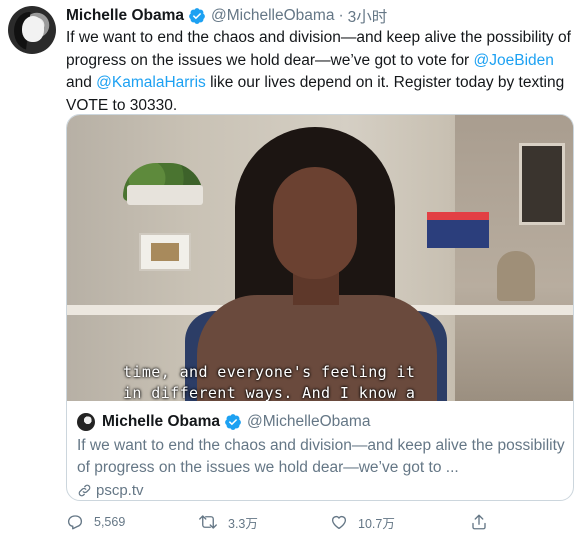 This screenshot has height=534, width=586. Describe the element at coordinates (243, 523) in the screenshot. I see `retweet-count: 3.3万` at that location.